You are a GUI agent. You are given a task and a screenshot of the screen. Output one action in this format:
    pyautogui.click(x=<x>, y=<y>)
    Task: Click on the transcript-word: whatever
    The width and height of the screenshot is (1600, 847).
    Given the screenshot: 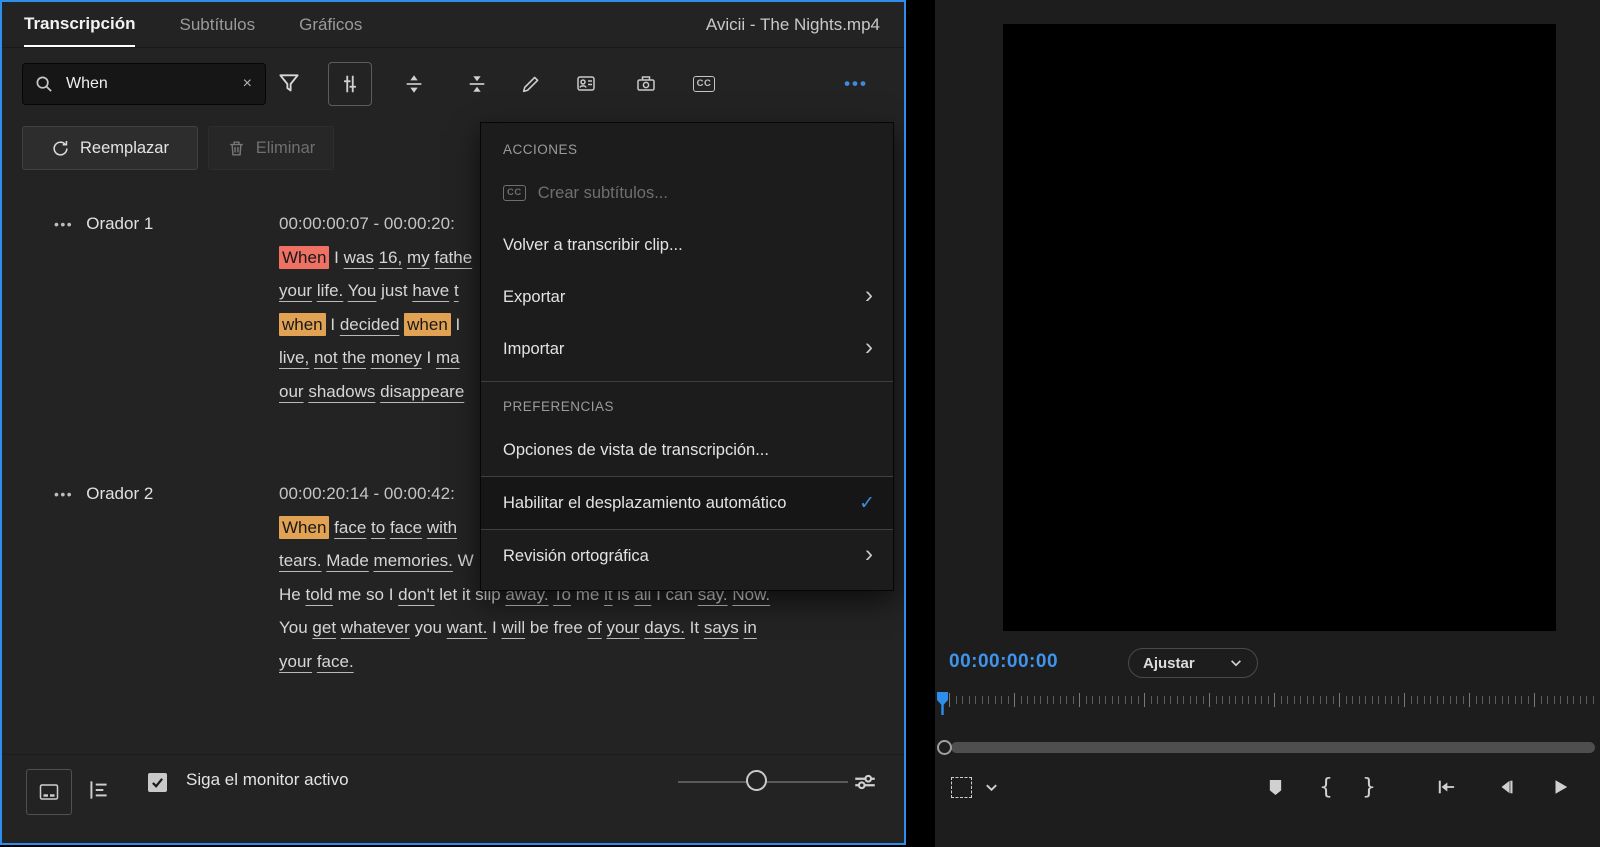 What is the action you would take?
    pyautogui.click(x=375, y=627)
    